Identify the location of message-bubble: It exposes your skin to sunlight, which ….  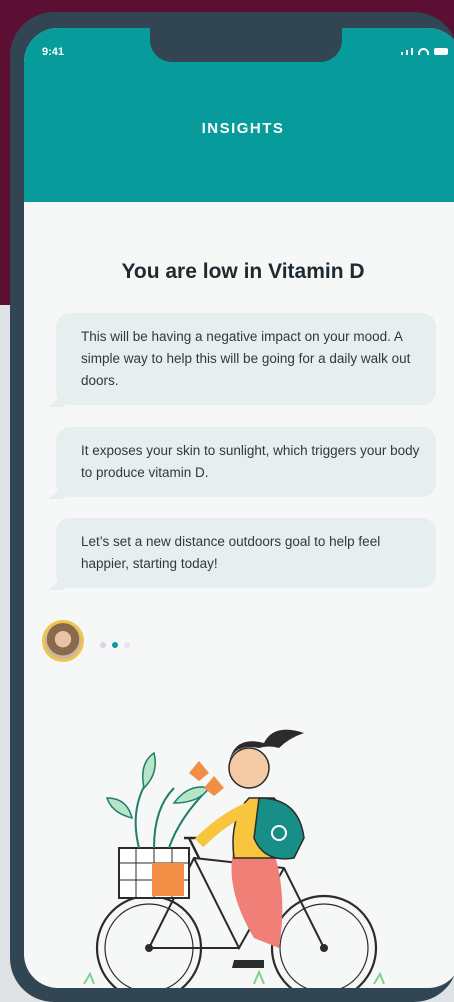
(242, 463).